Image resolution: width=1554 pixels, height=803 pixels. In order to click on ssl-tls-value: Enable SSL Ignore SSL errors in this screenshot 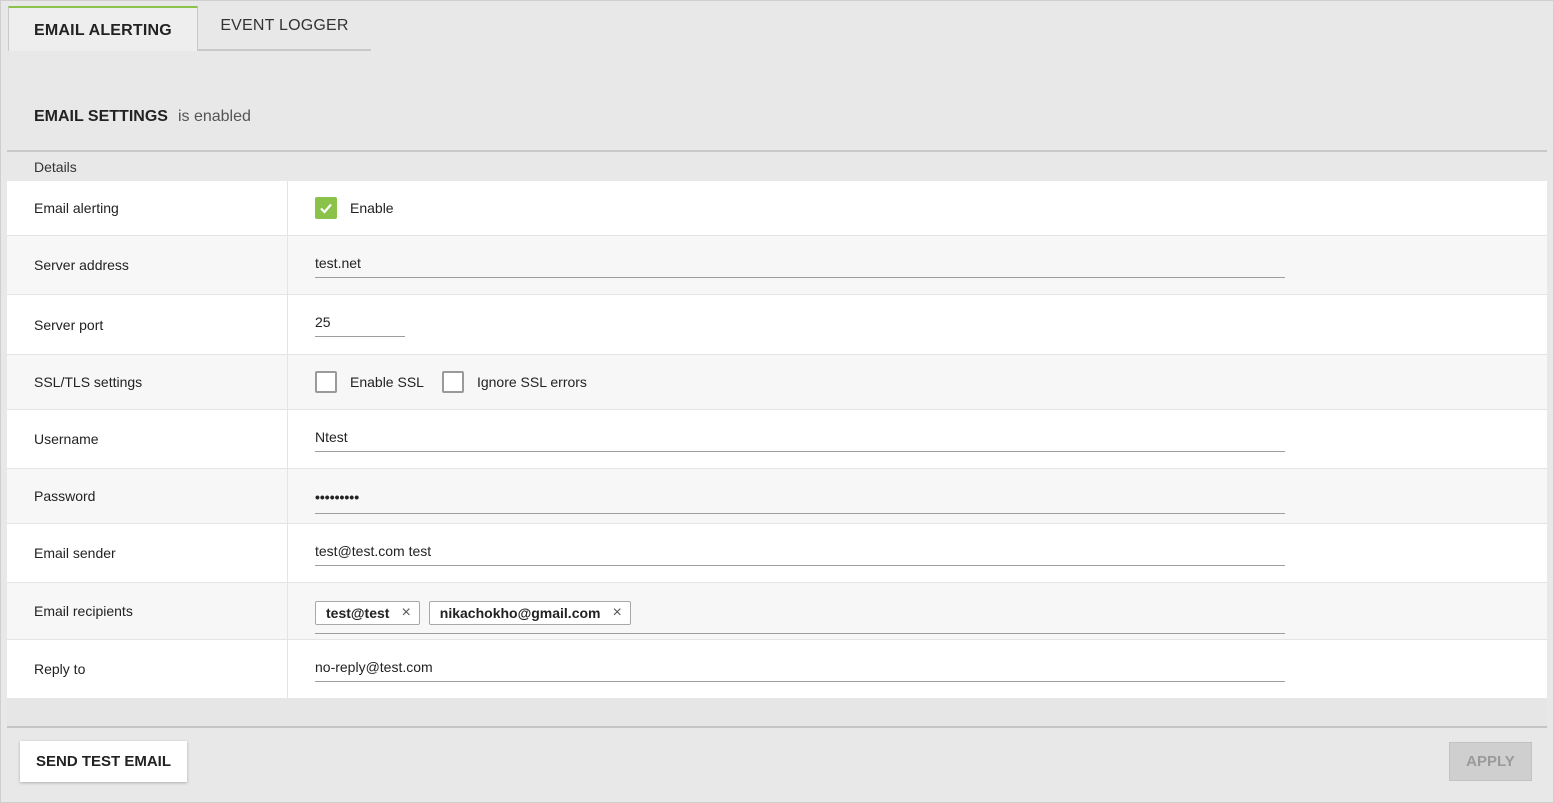, I will do `click(460, 382)`.